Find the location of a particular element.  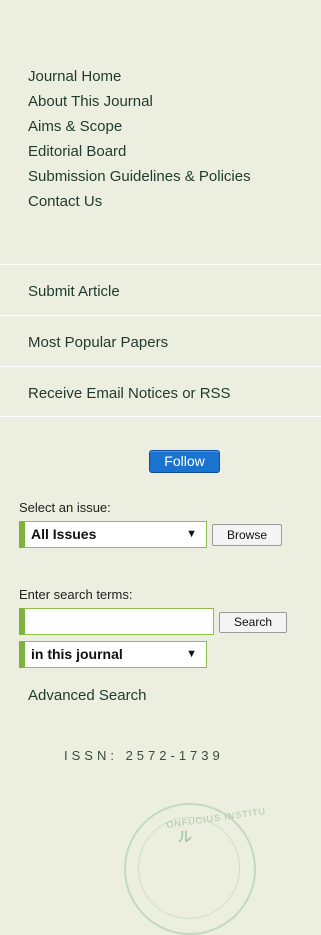

advanced-search-link: Advanced Search is located at coordinates (87, 695).